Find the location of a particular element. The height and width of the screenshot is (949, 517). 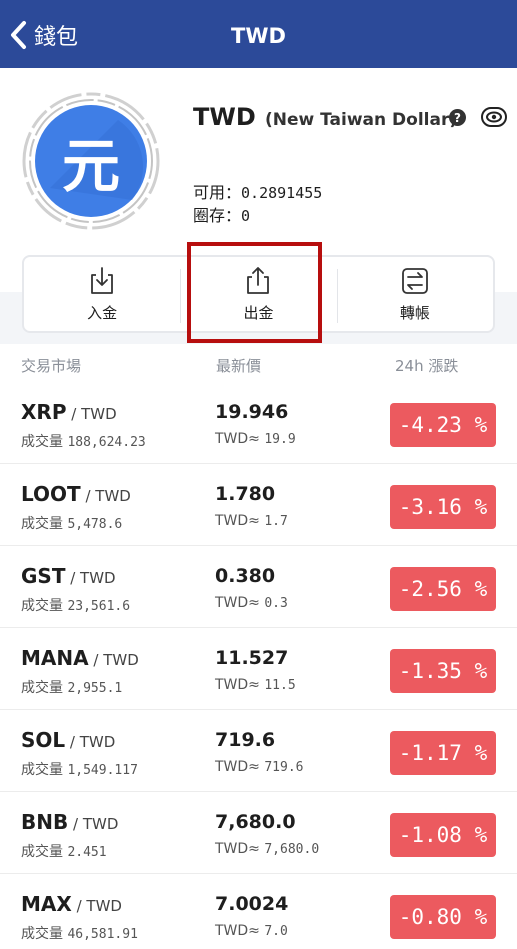

volume-value: 5,478.6 is located at coordinates (95, 524).